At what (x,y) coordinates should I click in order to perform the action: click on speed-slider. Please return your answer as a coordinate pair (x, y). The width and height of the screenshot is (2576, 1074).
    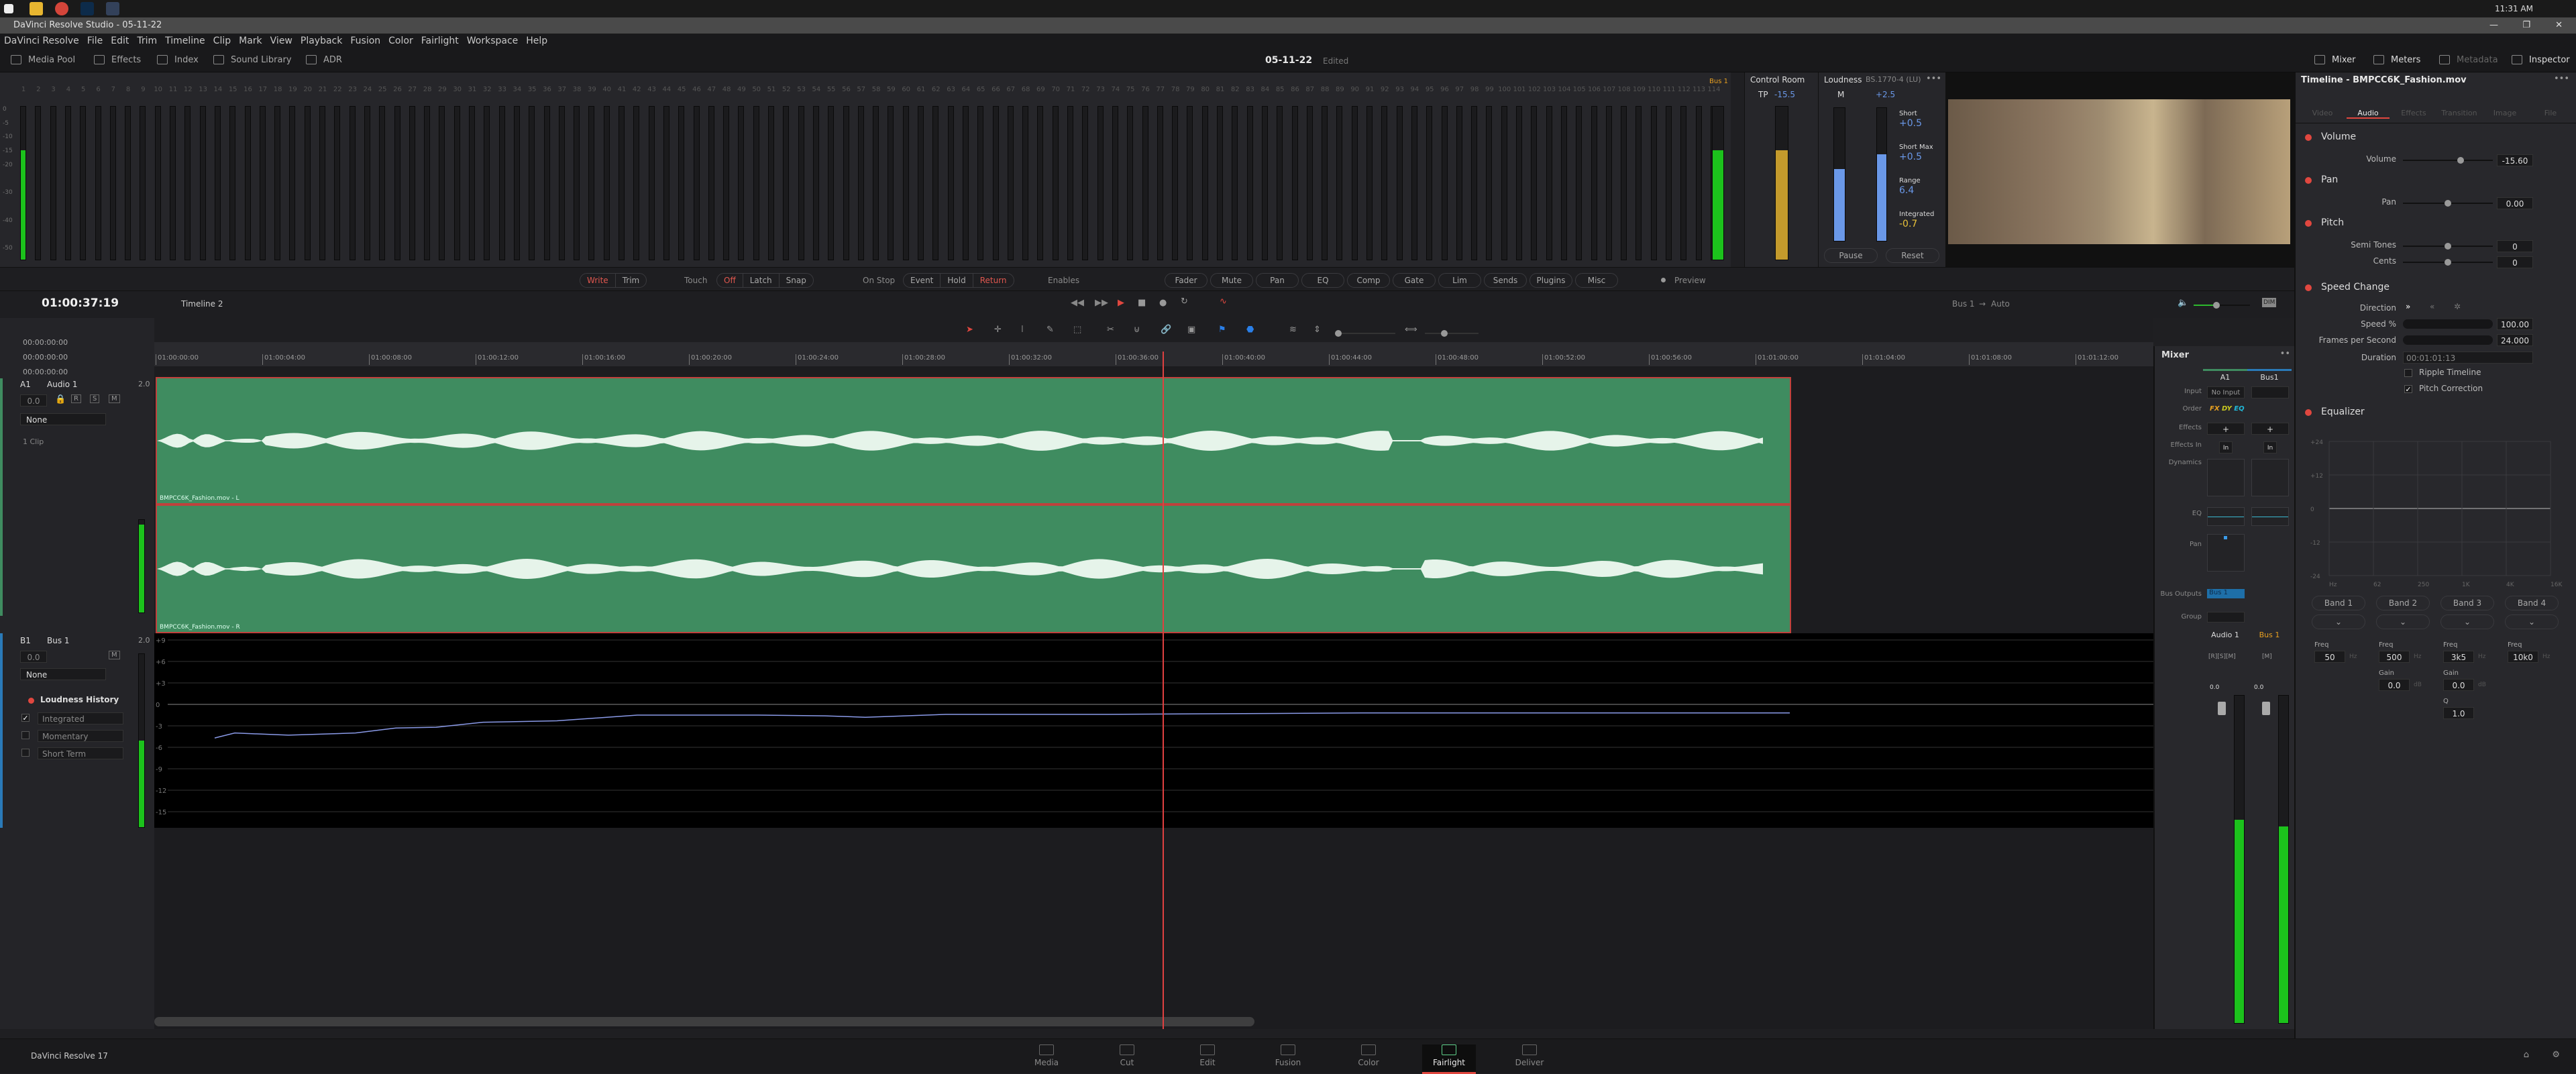
    Looking at the image, I should click on (2448, 324).